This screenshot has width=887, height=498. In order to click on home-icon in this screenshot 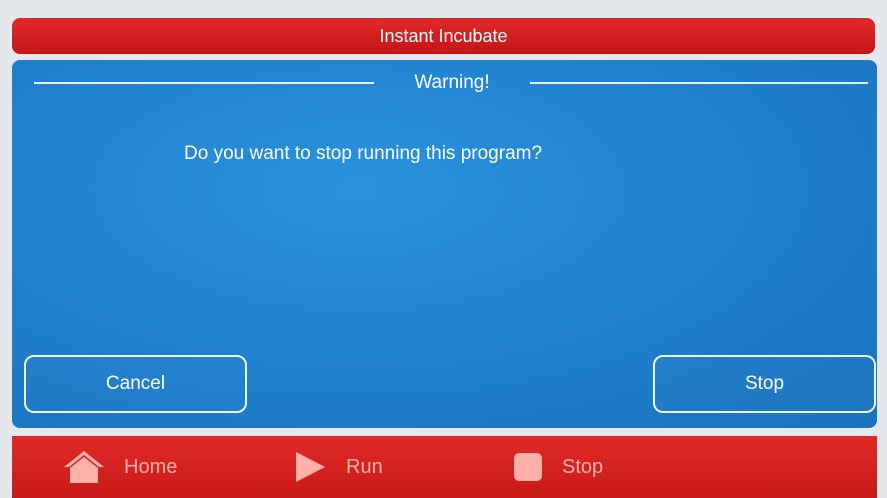, I will do `click(84, 467)`.